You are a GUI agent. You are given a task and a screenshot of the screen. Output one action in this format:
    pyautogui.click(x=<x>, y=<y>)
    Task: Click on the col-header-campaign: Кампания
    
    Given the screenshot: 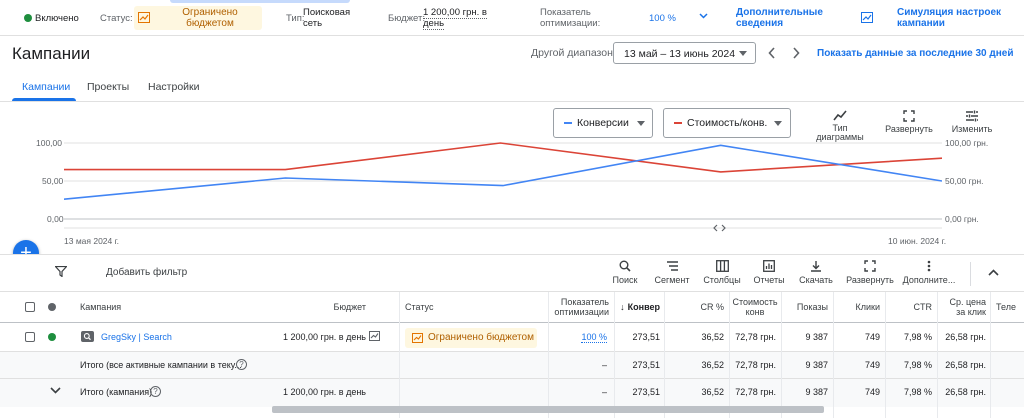 What is the action you would take?
    pyautogui.click(x=130, y=307)
    